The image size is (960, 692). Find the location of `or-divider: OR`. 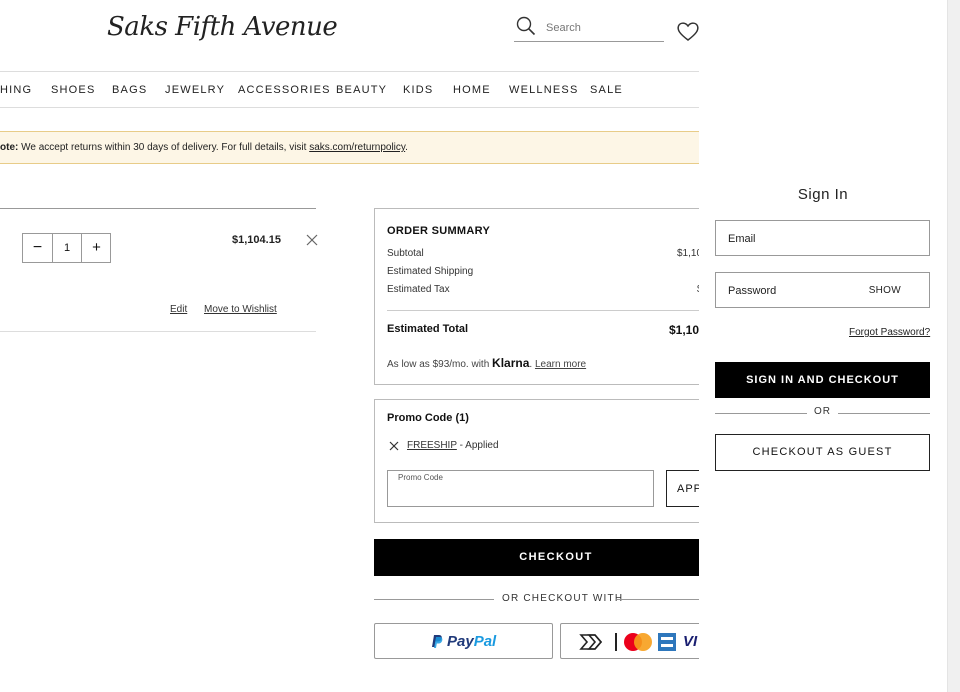

or-divider: OR is located at coordinates (822, 413).